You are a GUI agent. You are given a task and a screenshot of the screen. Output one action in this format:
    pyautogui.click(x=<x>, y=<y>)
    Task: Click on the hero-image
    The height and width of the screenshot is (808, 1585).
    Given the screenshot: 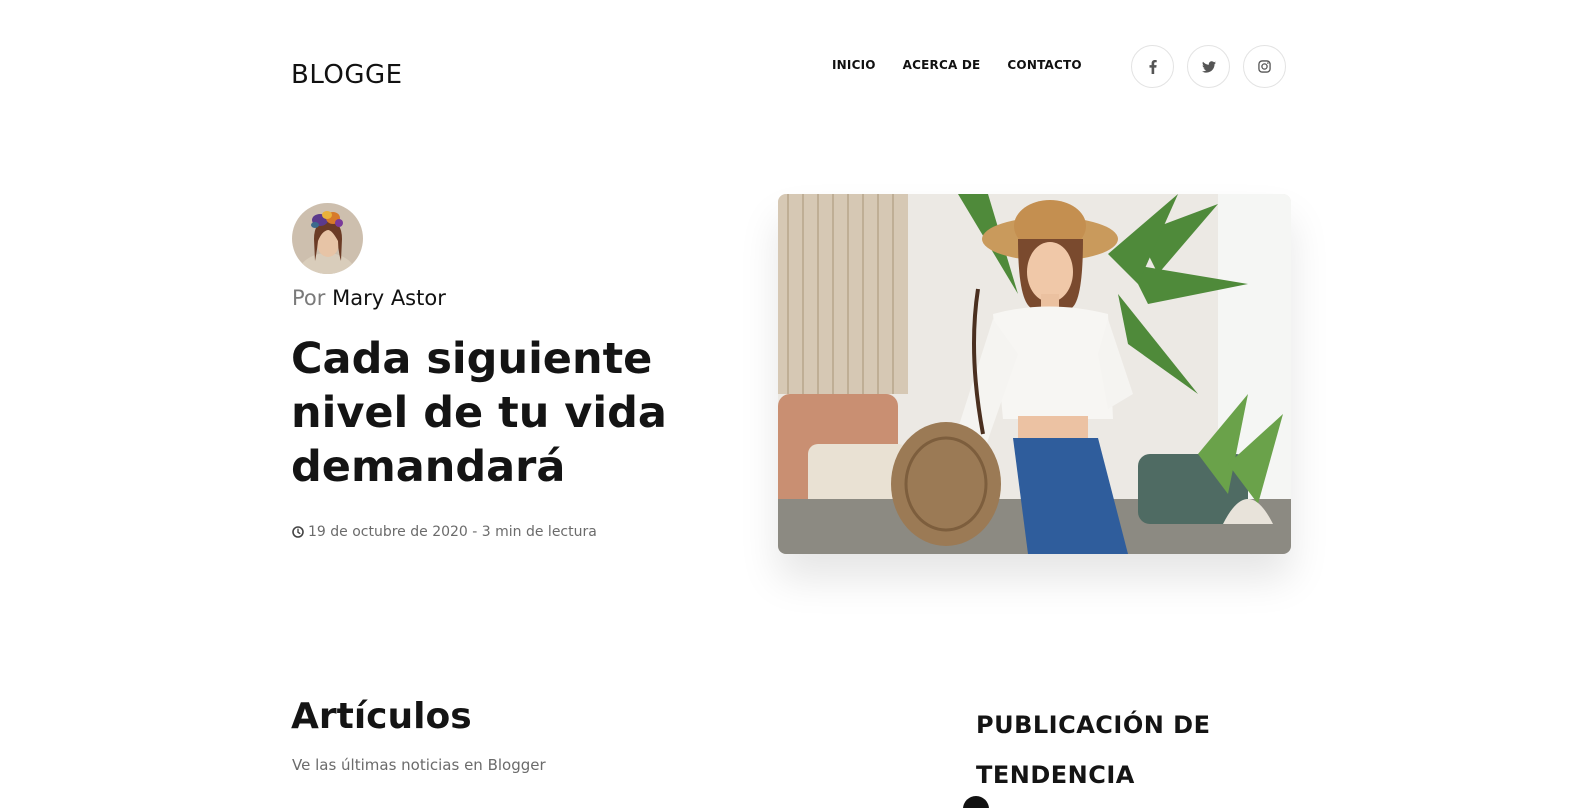 What is the action you would take?
    pyautogui.click(x=1034, y=374)
    